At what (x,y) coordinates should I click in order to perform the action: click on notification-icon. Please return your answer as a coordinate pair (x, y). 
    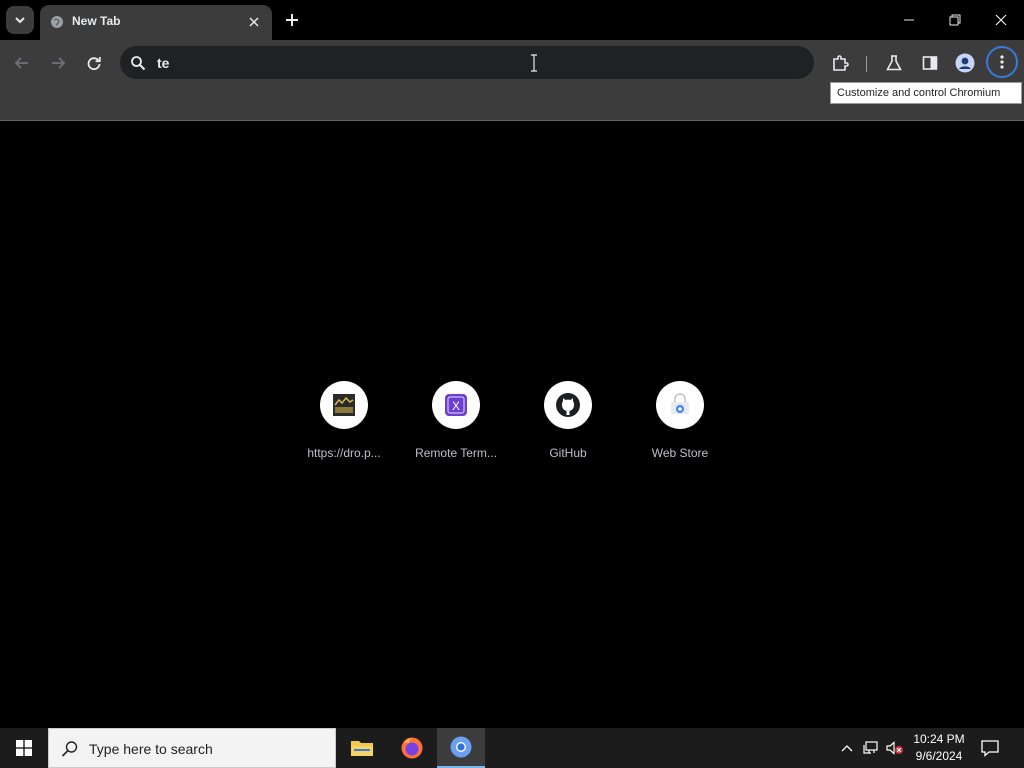
    Looking at the image, I should click on (990, 748).